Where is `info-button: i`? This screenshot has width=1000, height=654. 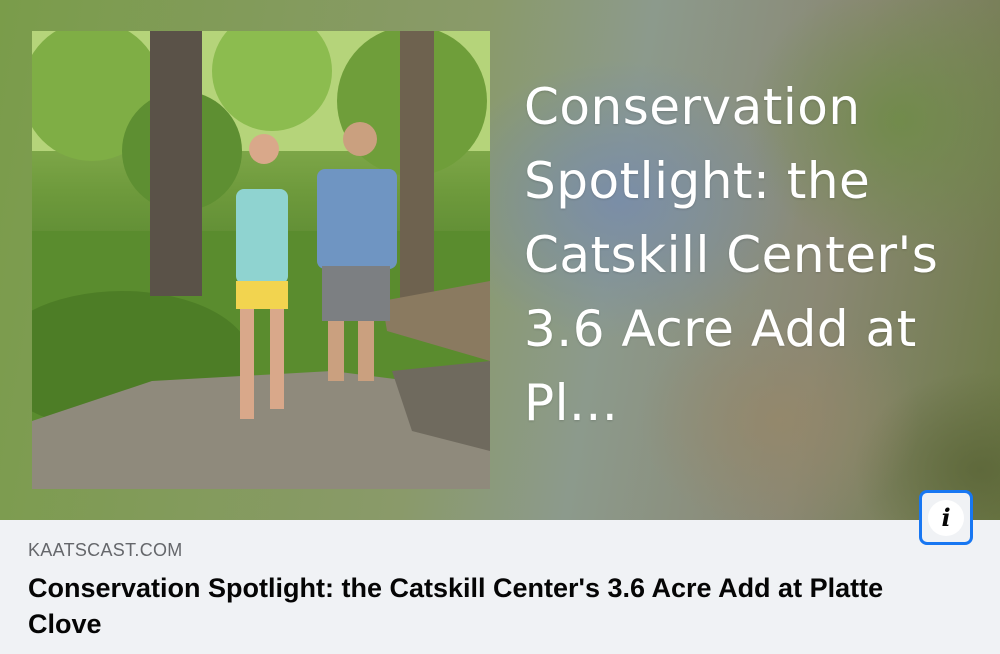
info-button: i is located at coordinates (946, 517).